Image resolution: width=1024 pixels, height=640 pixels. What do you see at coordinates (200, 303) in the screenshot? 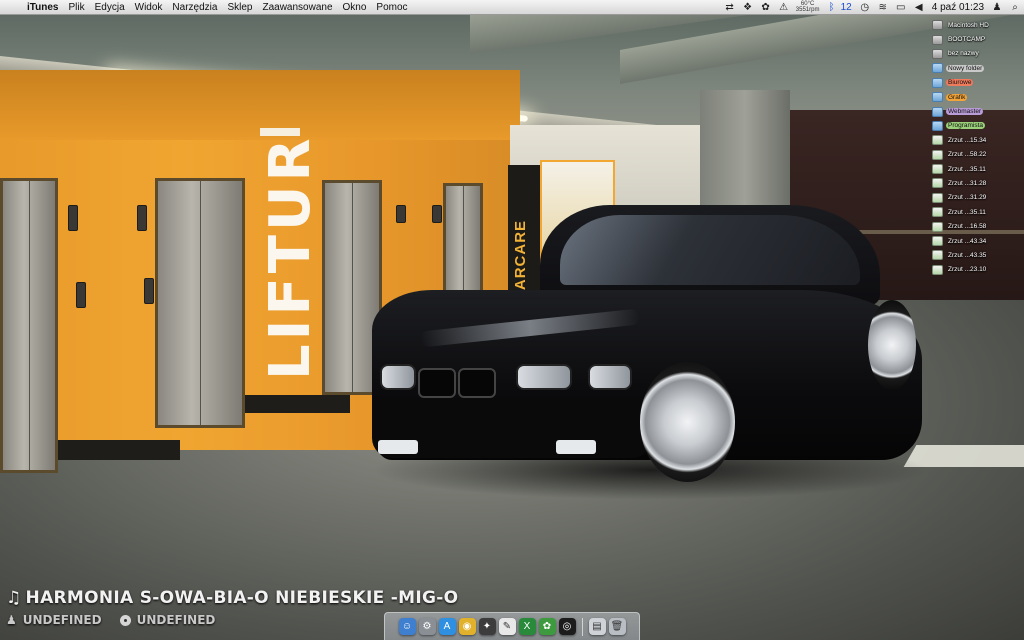
I see `elevator-door` at bounding box center [200, 303].